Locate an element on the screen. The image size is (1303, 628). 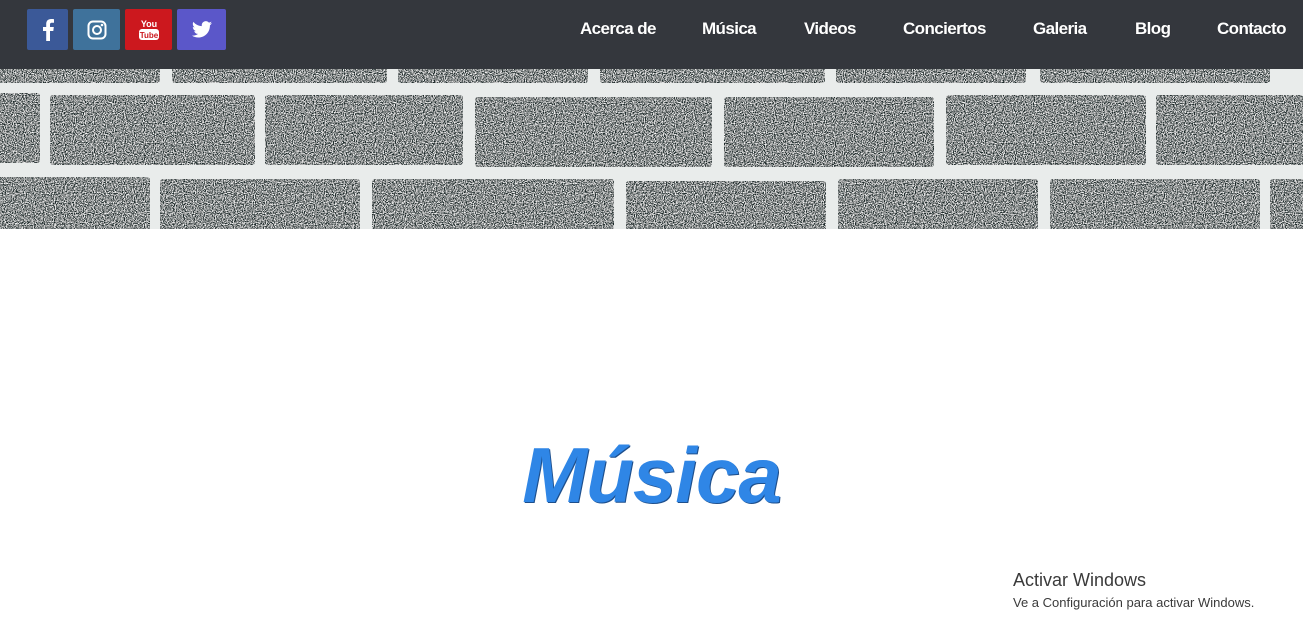
nav-item-musica: Música is located at coordinates (729, 29).